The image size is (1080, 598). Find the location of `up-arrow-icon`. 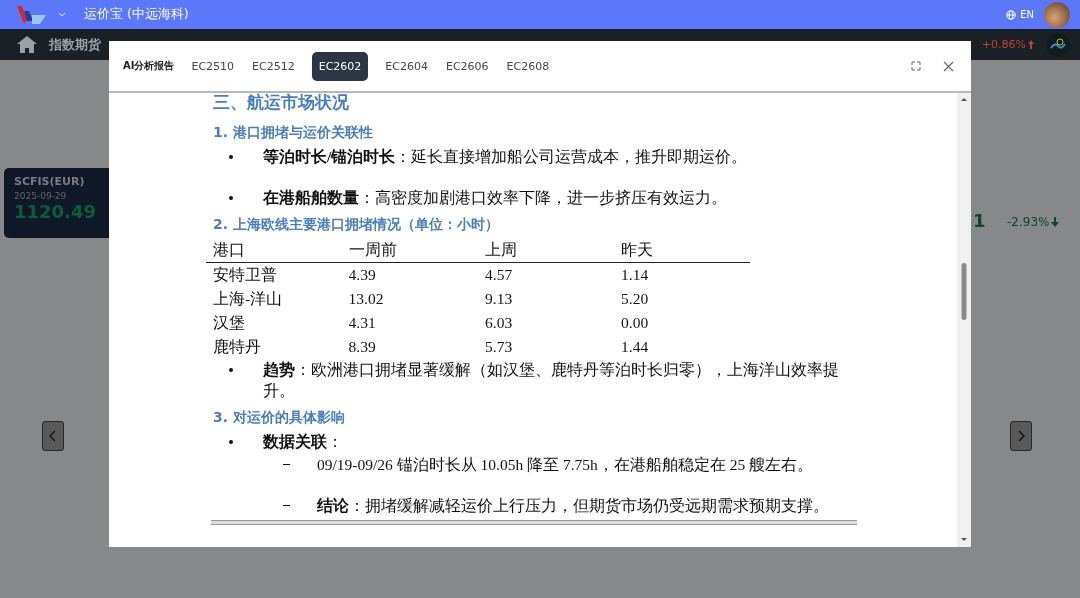

up-arrow-icon is located at coordinates (1031, 44).